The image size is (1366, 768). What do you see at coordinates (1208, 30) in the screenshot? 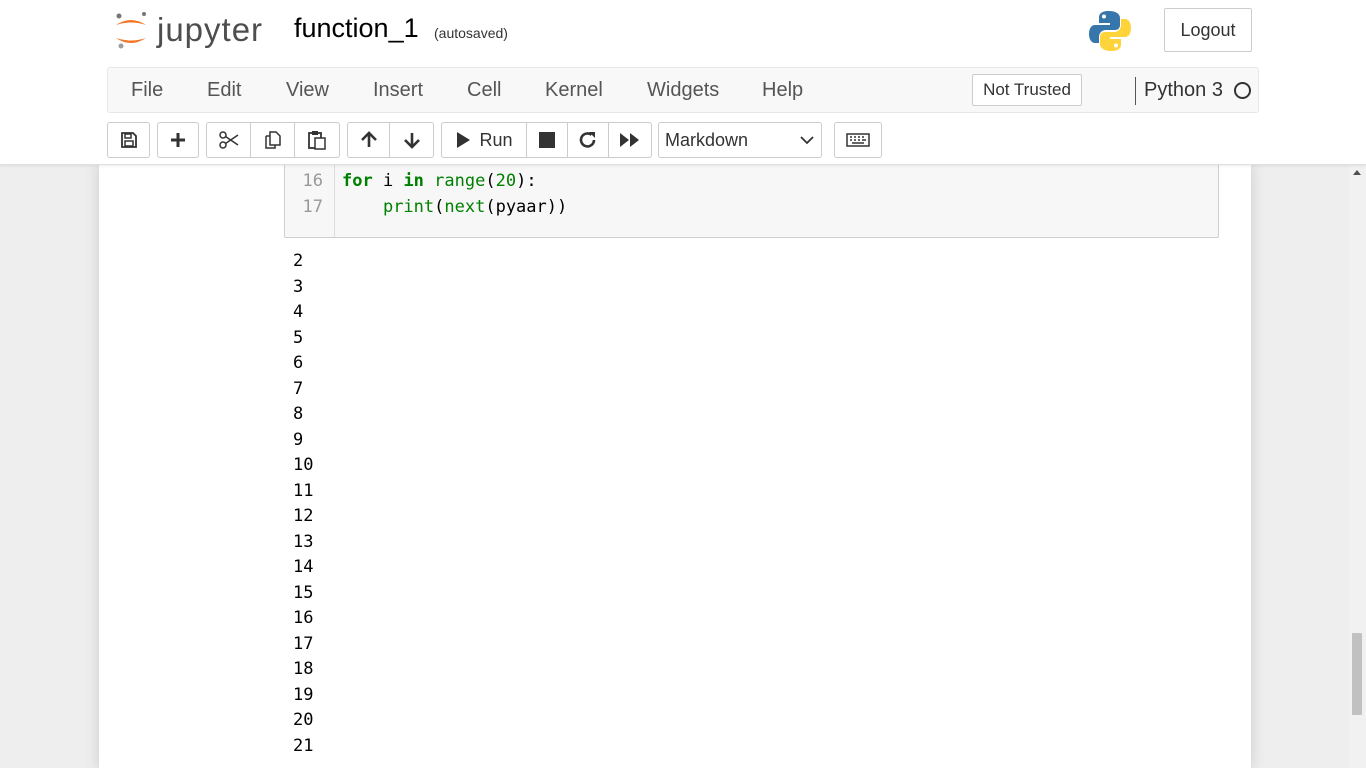
I see `logout-button: Logout` at bounding box center [1208, 30].